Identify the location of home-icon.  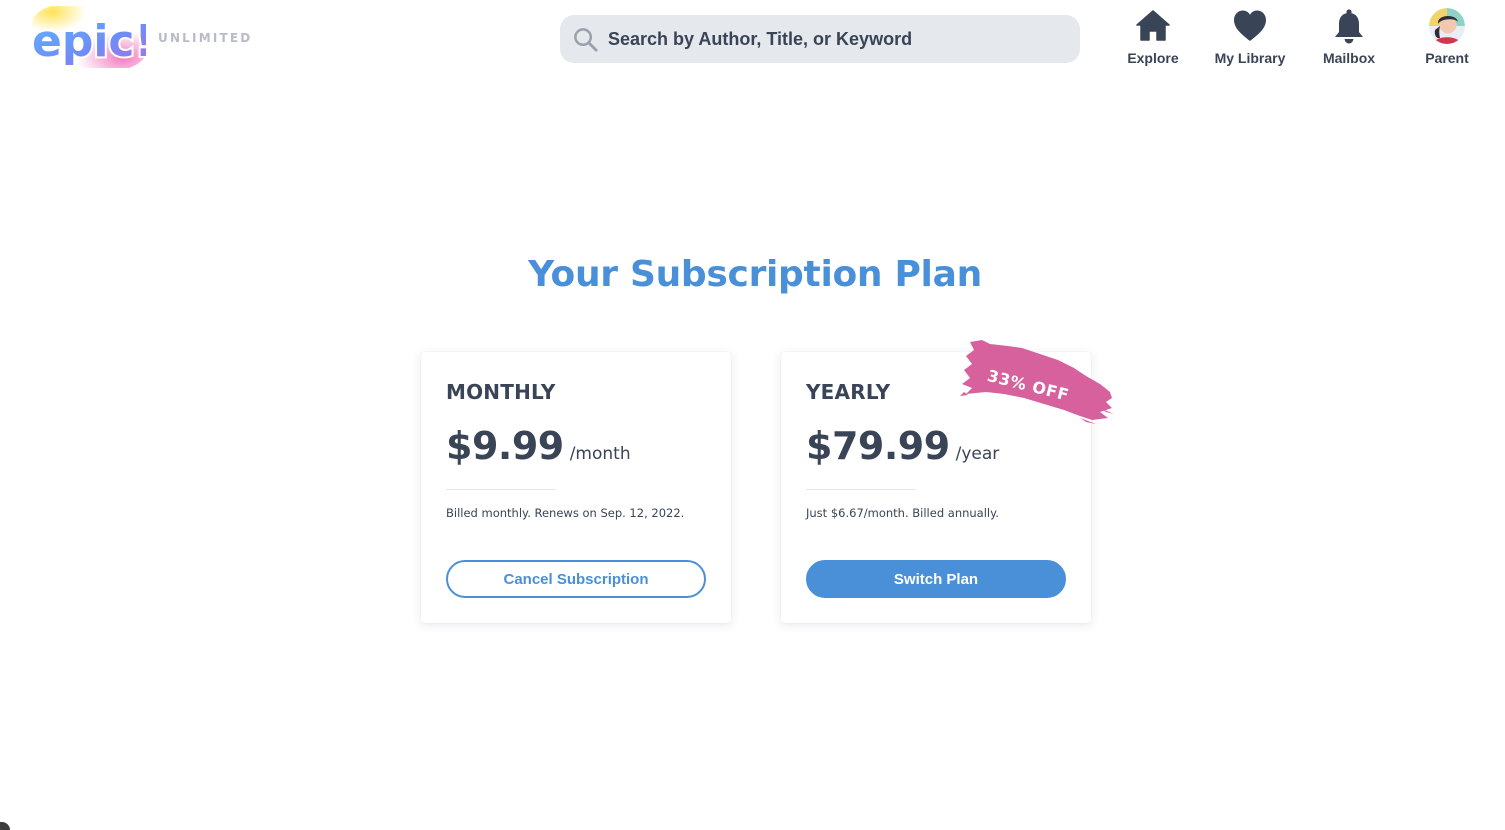
(1153, 25).